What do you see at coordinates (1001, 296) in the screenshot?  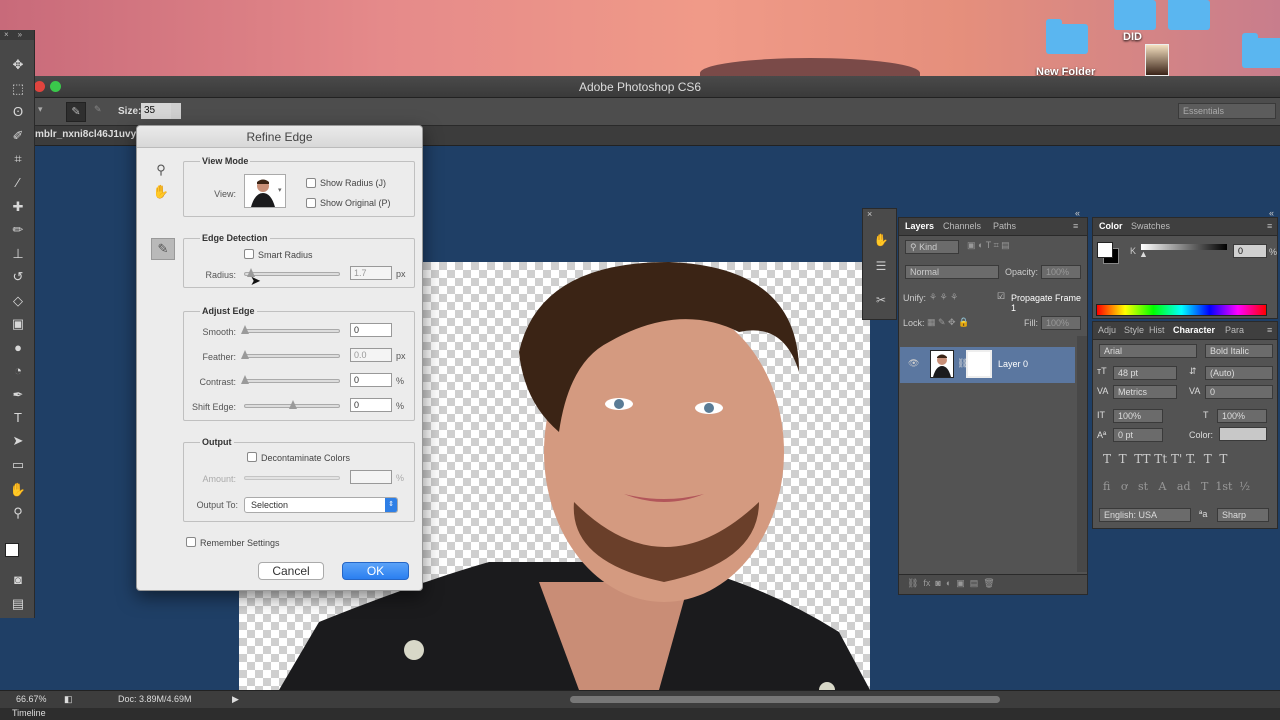 I see `propagate-checkbox-icon: ☑` at bounding box center [1001, 296].